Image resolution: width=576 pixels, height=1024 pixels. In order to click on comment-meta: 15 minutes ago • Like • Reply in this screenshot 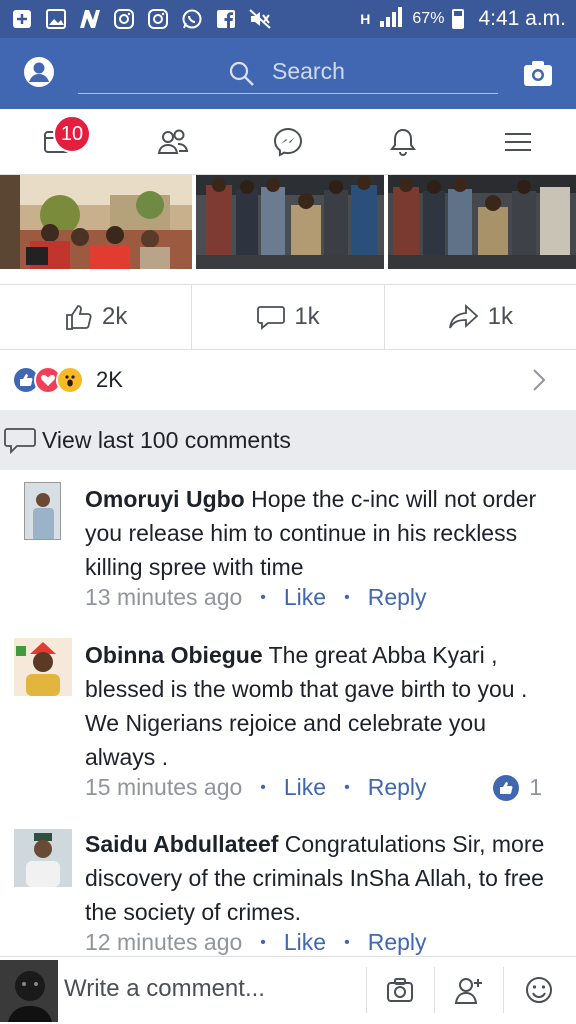, I will do `click(256, 787)`.